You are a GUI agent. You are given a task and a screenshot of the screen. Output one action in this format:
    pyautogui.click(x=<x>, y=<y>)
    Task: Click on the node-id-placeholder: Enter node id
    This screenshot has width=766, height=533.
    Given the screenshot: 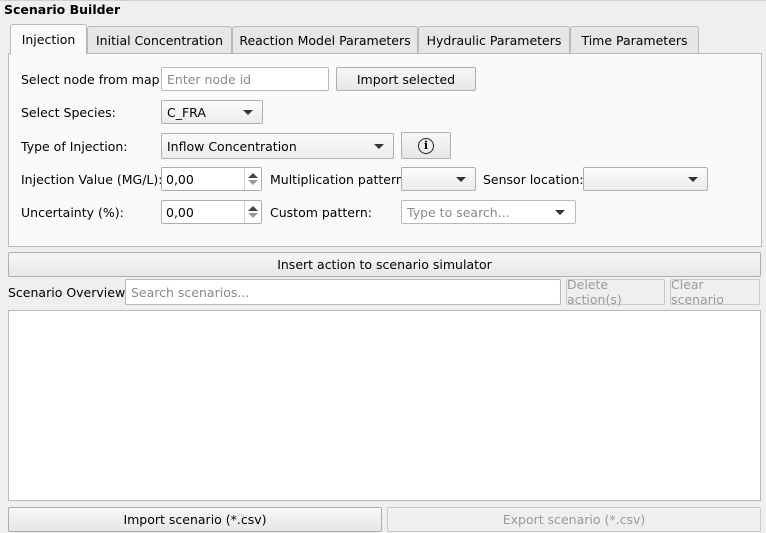 What is the action you would take?
    pyautogui.click(x=209, y=79)
    